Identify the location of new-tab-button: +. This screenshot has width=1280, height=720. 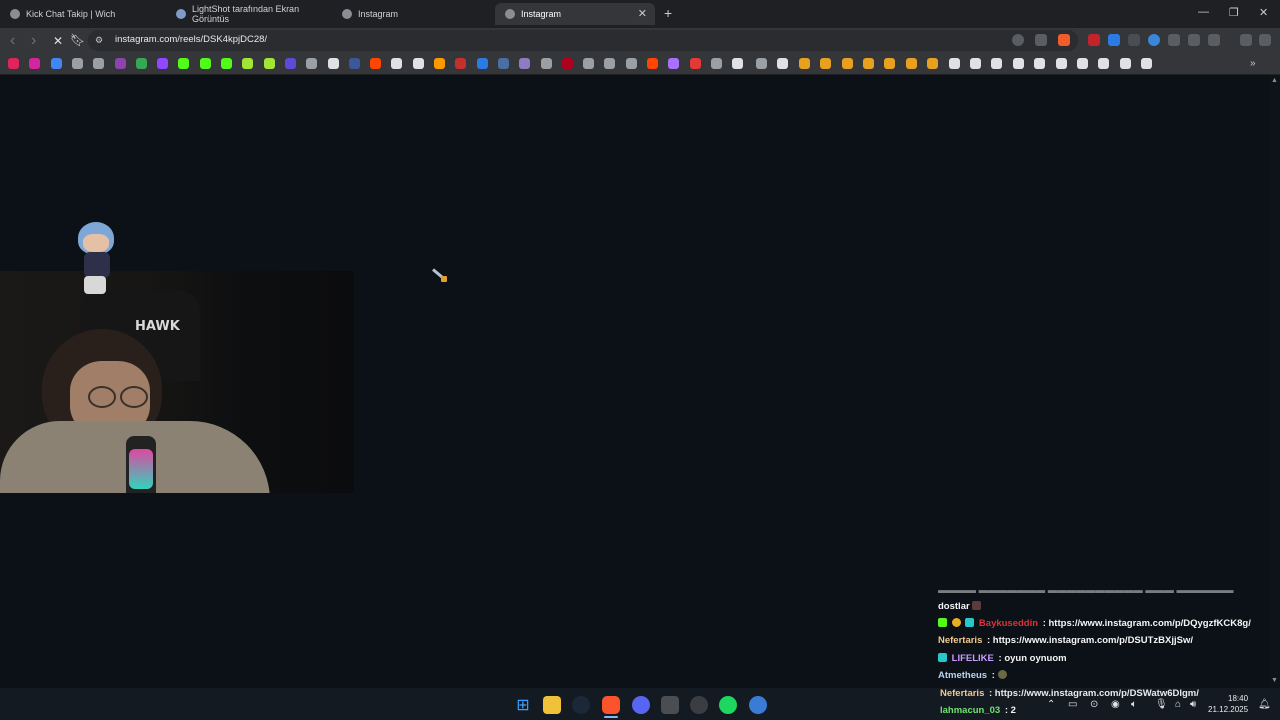
(668, 13).